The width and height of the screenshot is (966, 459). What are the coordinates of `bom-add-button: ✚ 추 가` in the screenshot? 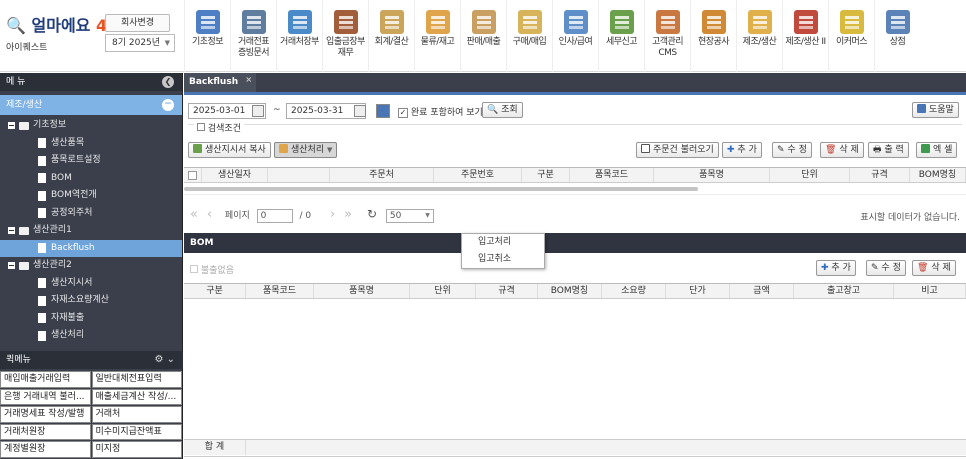 It's located at (836, 268).